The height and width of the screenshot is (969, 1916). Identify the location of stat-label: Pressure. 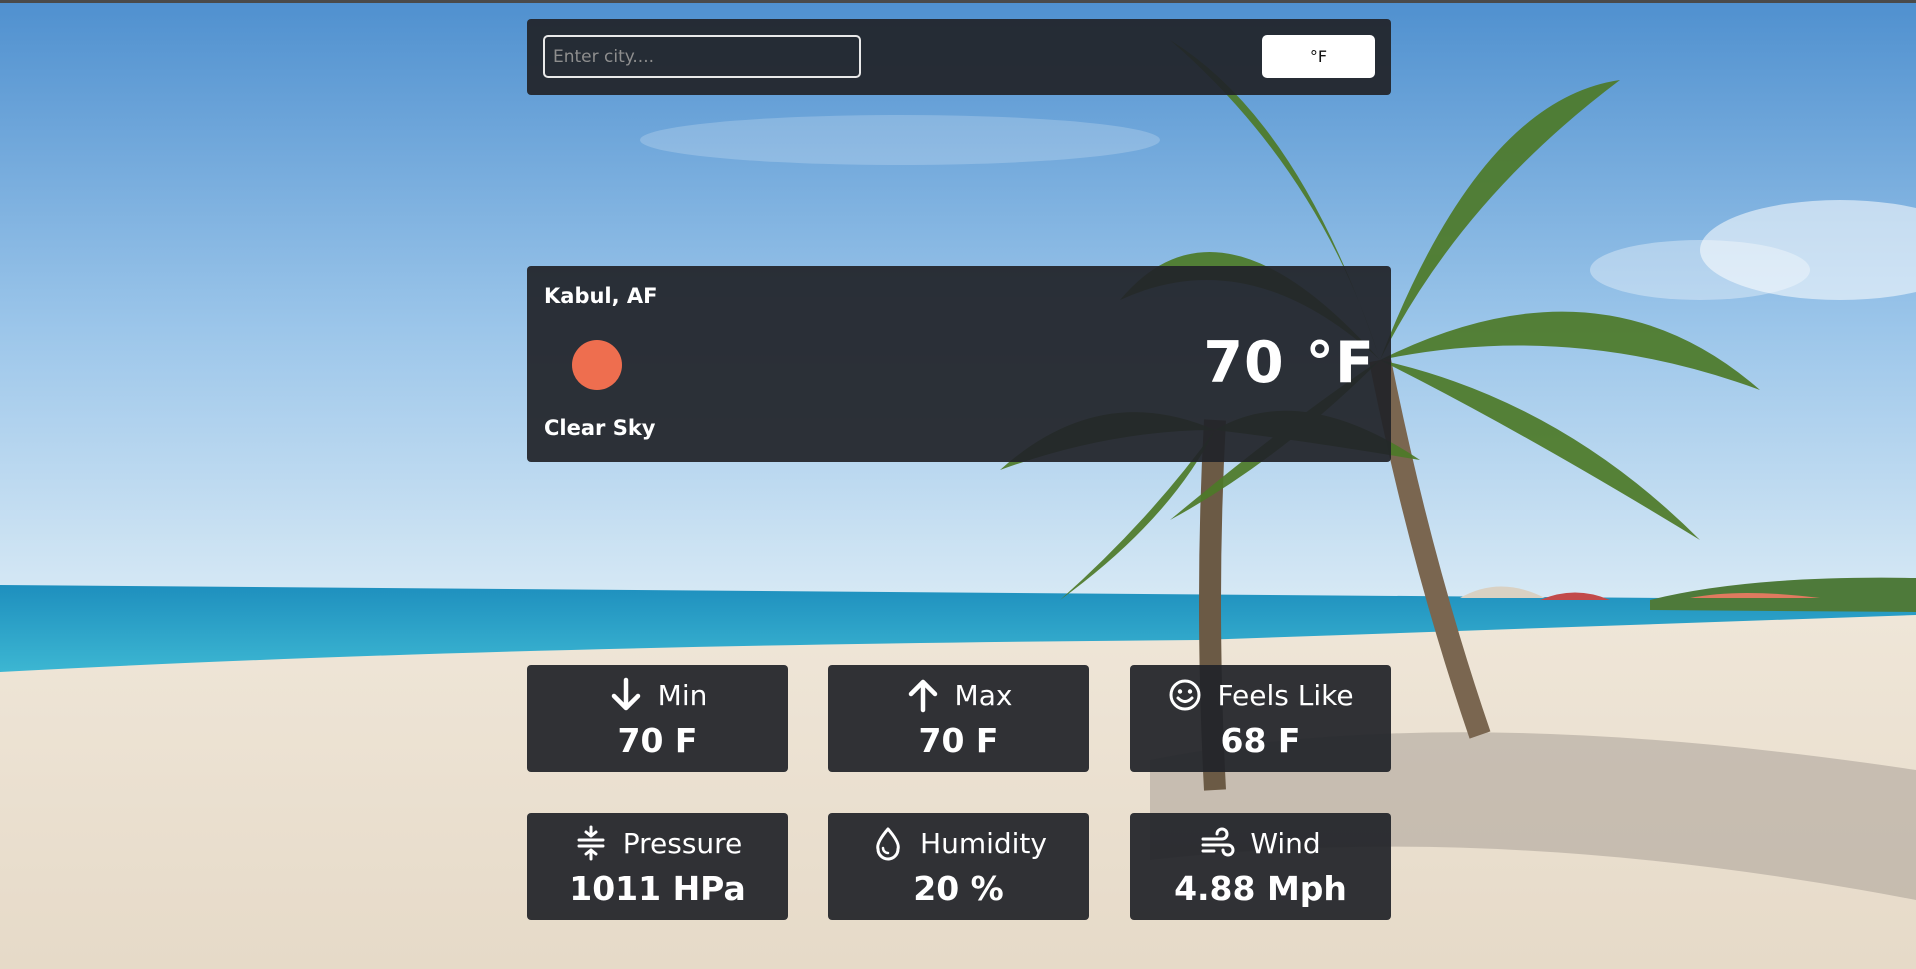
(682, 843).